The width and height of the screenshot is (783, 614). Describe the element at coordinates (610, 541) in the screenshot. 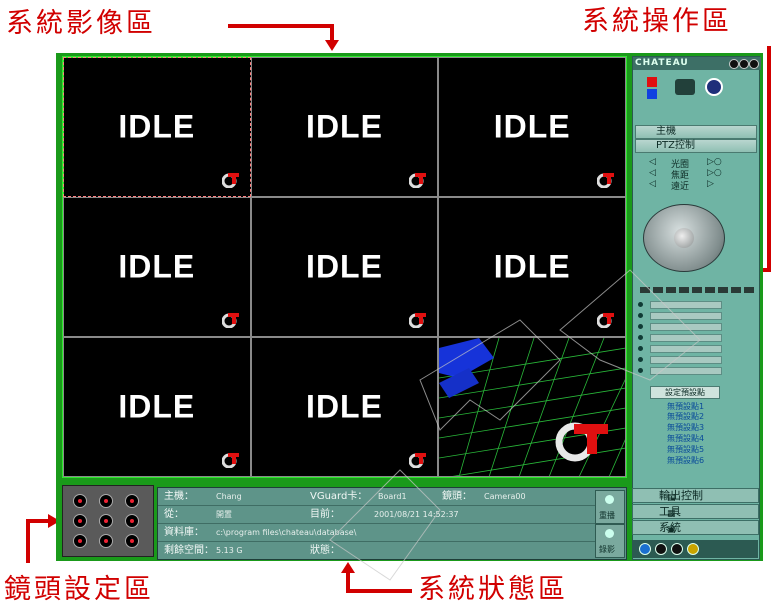

I see `record-button: 錄影` at that location.